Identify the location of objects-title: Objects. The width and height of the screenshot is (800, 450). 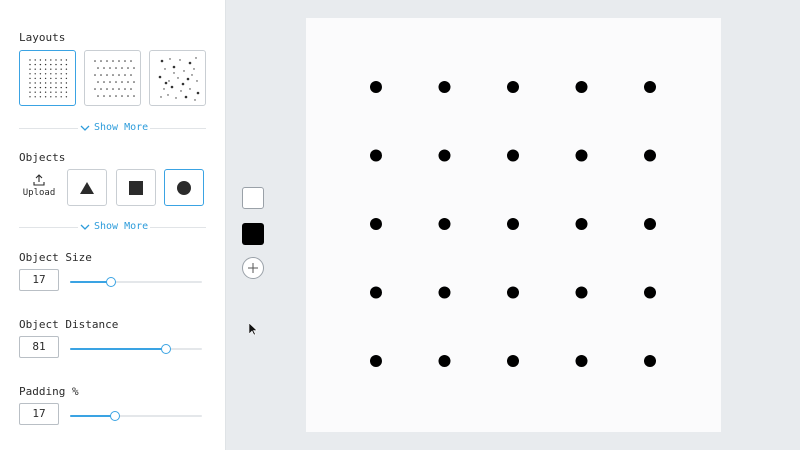
(42, 157).